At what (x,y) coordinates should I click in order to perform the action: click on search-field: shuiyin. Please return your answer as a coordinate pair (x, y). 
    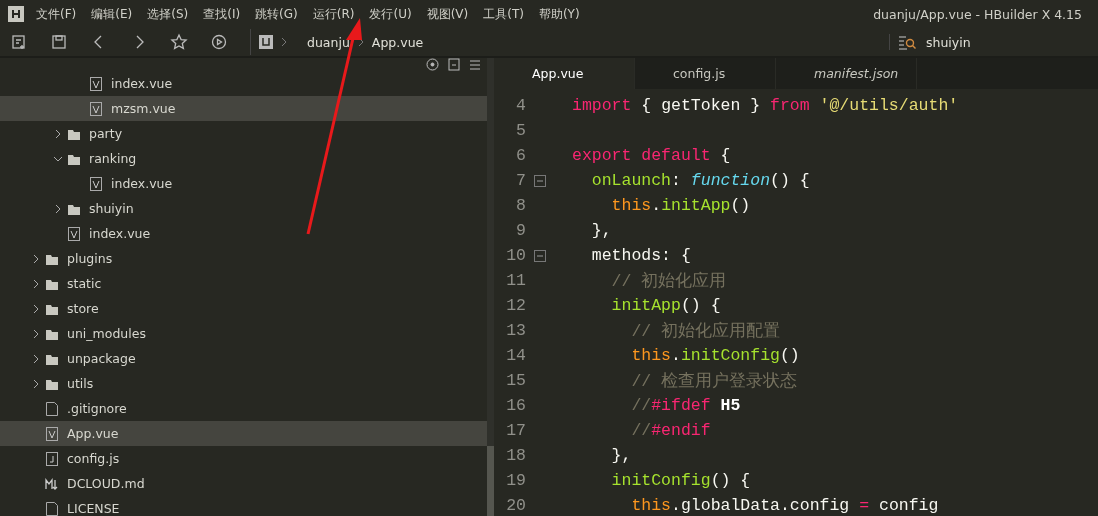
    Looking at the image, I should click on (948, 42).